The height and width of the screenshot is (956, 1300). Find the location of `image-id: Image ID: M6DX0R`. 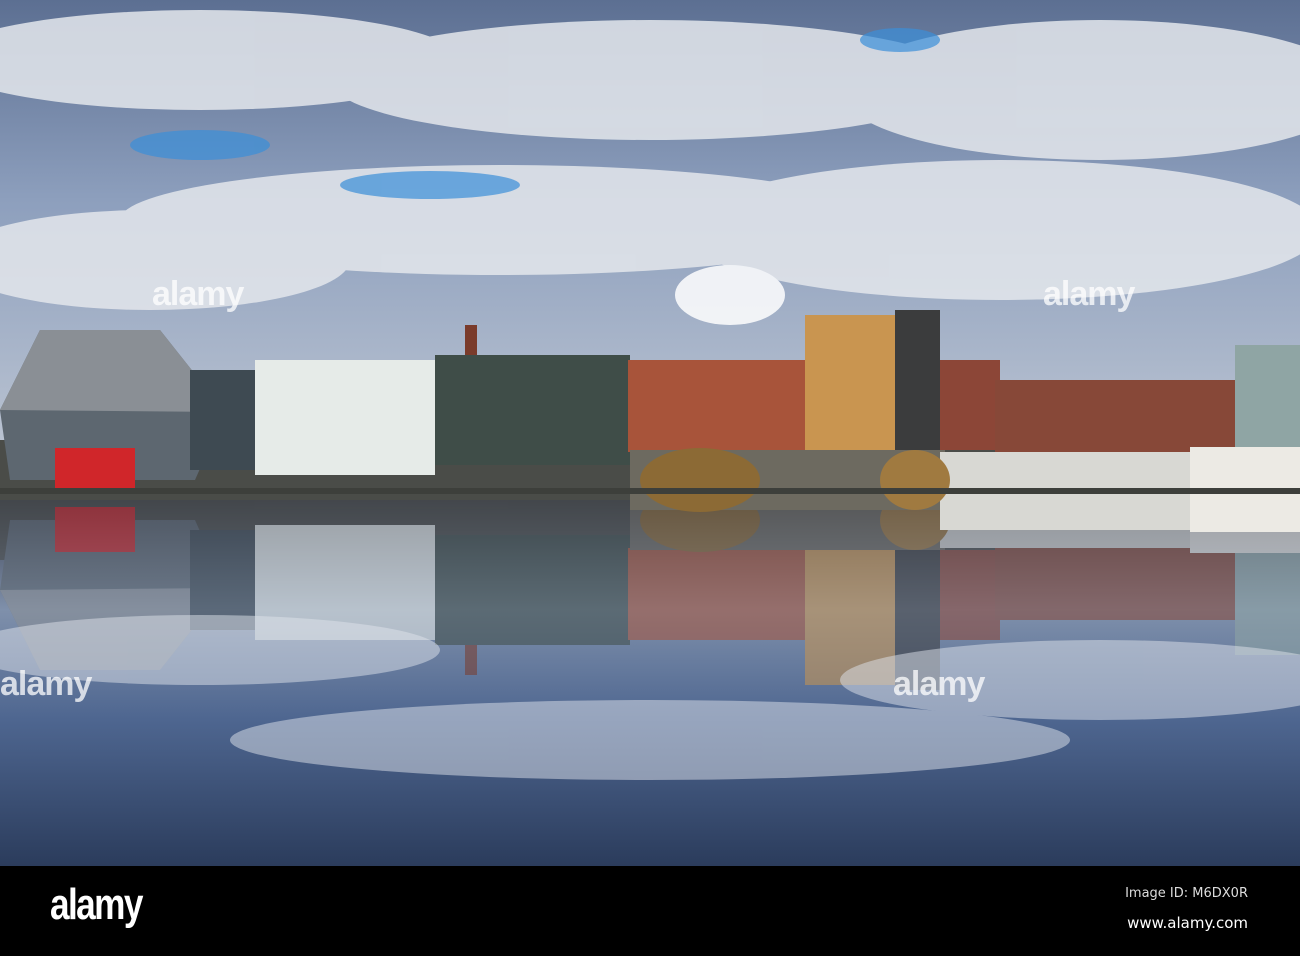

image-id: Image ID: M6DX0R is located at coordinates (1186, 893).